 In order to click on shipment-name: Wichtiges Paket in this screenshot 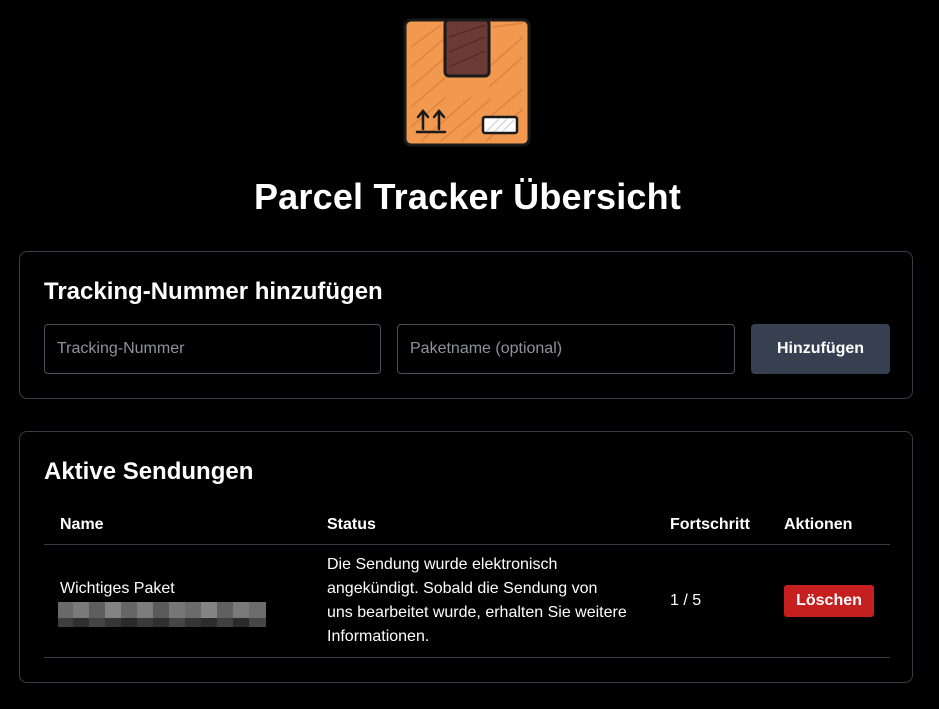, I will do `click(117, 588)`.